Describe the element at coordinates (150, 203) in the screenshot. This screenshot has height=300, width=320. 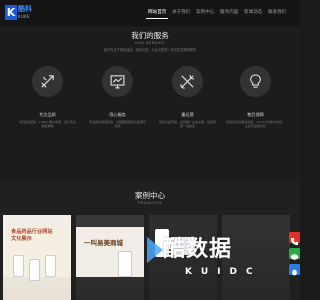
I see `cases-subtitle: PRODUCTS` at that location.